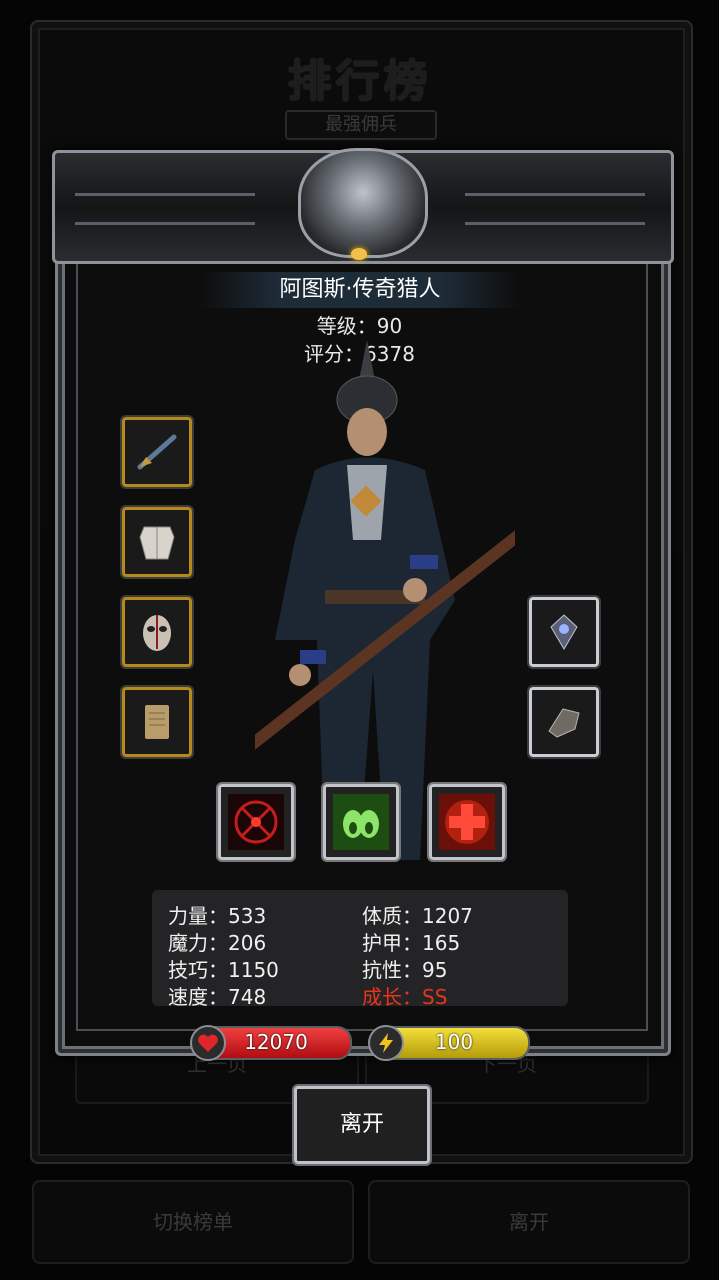  I want to click on ranking-title: 排行榜, so click(359, 81).